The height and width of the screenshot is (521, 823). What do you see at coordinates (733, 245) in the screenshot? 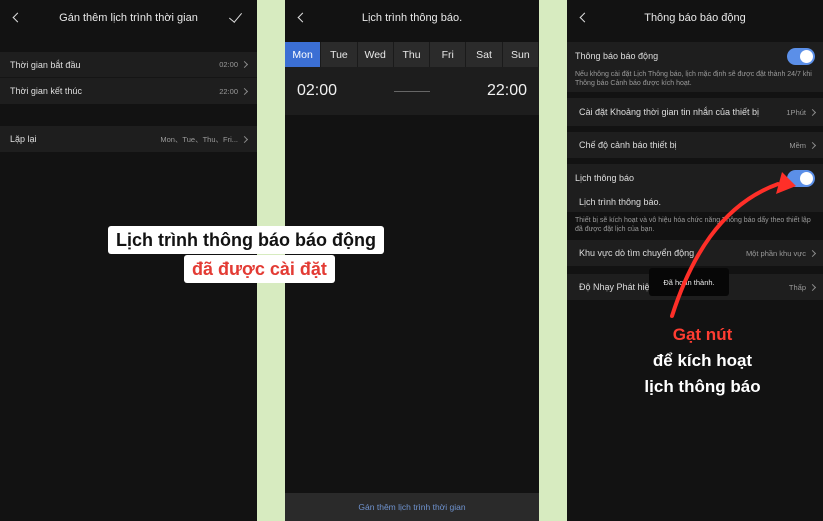
I see `curved-arrow-icon` at bounding box center [733, 245].